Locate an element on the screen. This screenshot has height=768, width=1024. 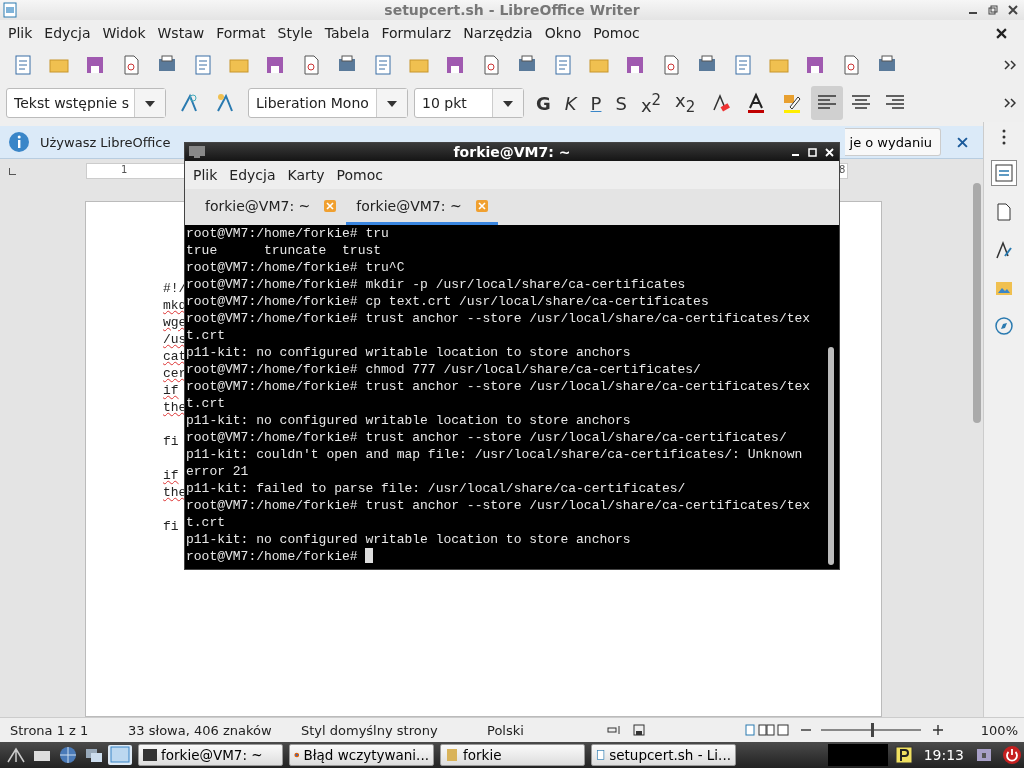
window-title: forkie@VM7: ~ is located at coordinates (512, 152).